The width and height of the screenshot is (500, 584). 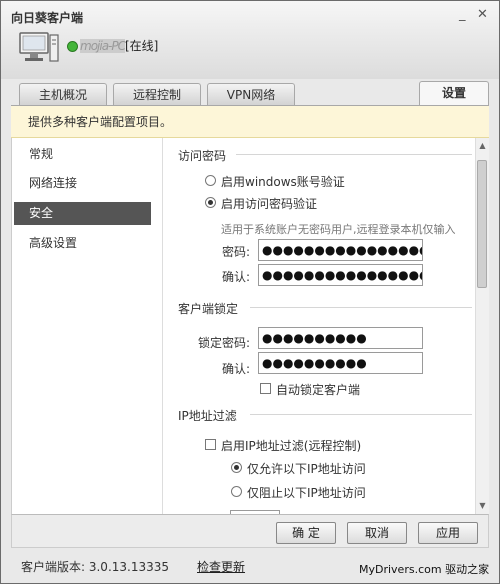 I want to click on lock-password-label: 锁定密码:, so click(x=224, y=343).